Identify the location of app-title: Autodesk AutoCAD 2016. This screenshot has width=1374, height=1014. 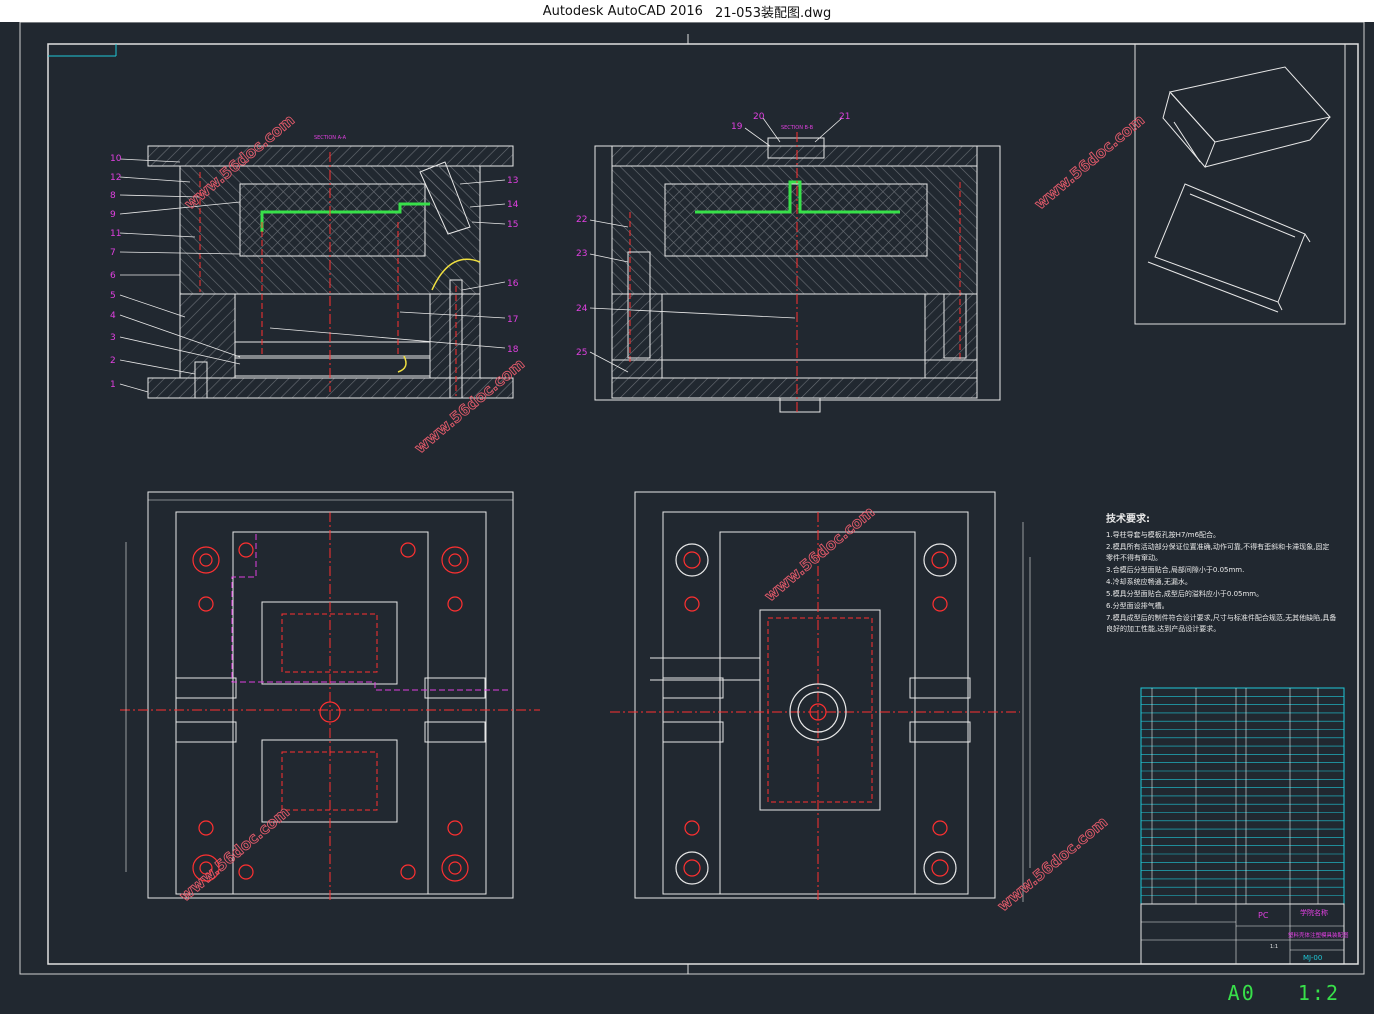
(622, 11).